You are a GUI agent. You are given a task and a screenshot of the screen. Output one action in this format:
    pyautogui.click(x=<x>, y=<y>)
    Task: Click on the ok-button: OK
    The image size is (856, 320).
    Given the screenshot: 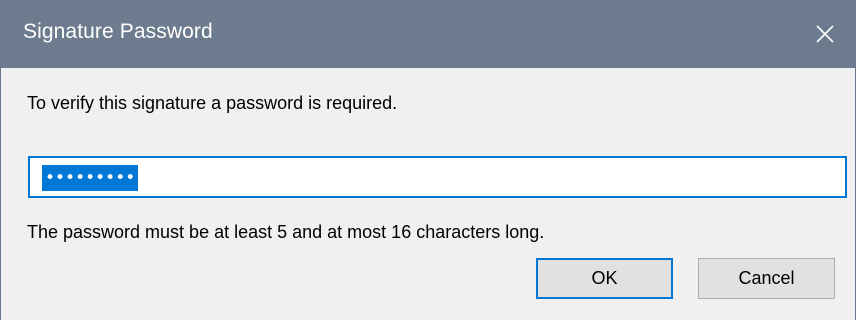 What is the action you would take?
    pyautogui.click(x=604, y=278)
    